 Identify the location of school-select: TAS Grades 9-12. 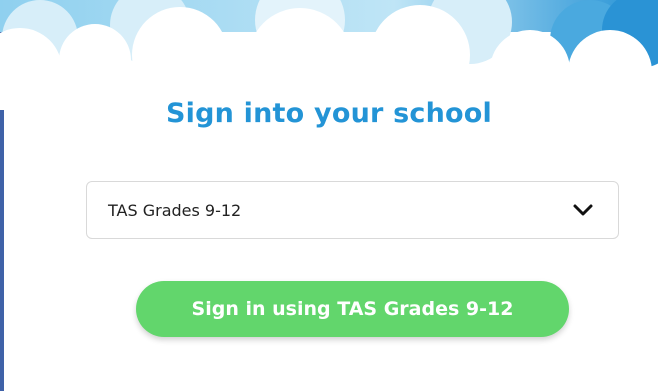
(352, 210).